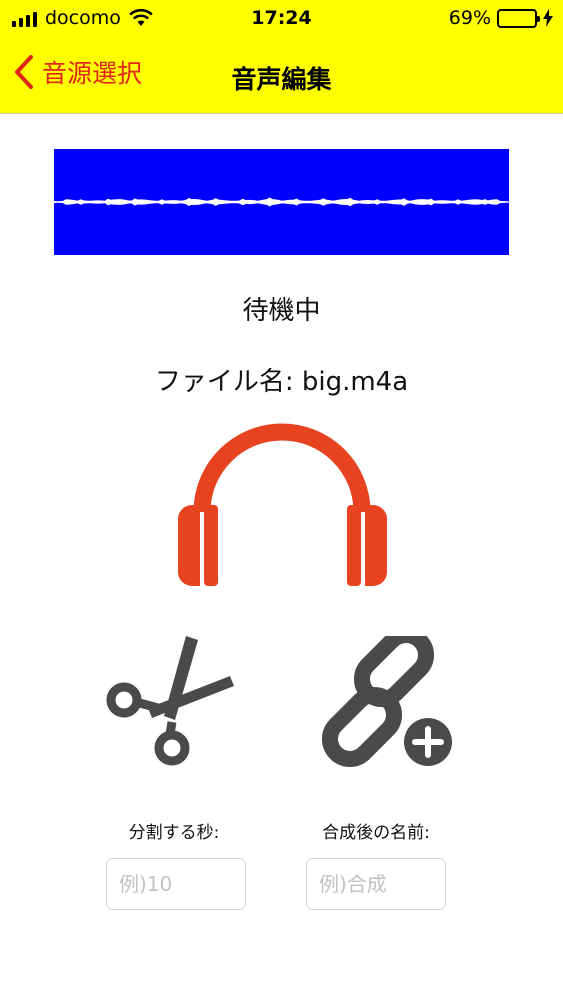 The image size is (563, 1000). What do you see at coordinates (174, 833) in the screenshot?
I see `split-seconds-label: 分割する秒:` at bounding box center [174, 833].